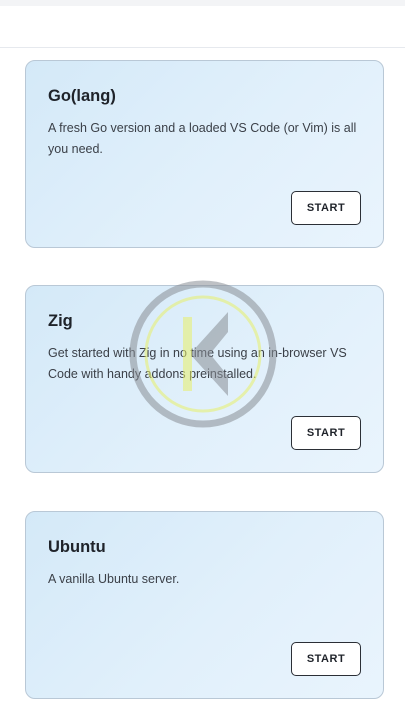 The height and width of the screenshot is (720, 405). Describe the element at coordinates (326, 433) in the screenshot. I see `start-zig-button: START` at that location.